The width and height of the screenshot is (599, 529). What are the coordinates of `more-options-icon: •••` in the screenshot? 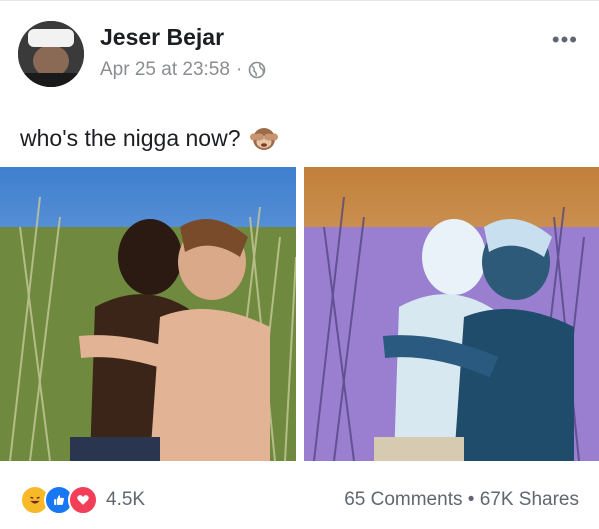 It's located at (565, 40).